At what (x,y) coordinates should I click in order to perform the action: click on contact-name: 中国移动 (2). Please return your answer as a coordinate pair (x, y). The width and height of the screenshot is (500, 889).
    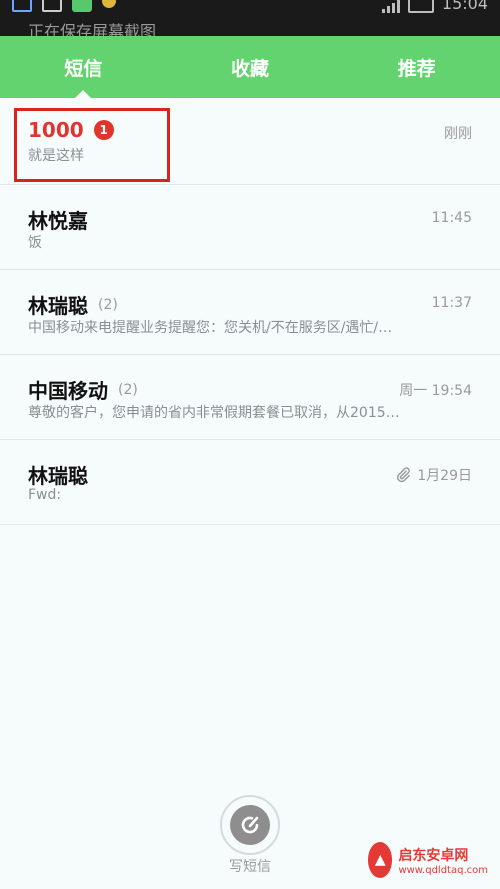
    Looking at the image, I should click on (83, 389).